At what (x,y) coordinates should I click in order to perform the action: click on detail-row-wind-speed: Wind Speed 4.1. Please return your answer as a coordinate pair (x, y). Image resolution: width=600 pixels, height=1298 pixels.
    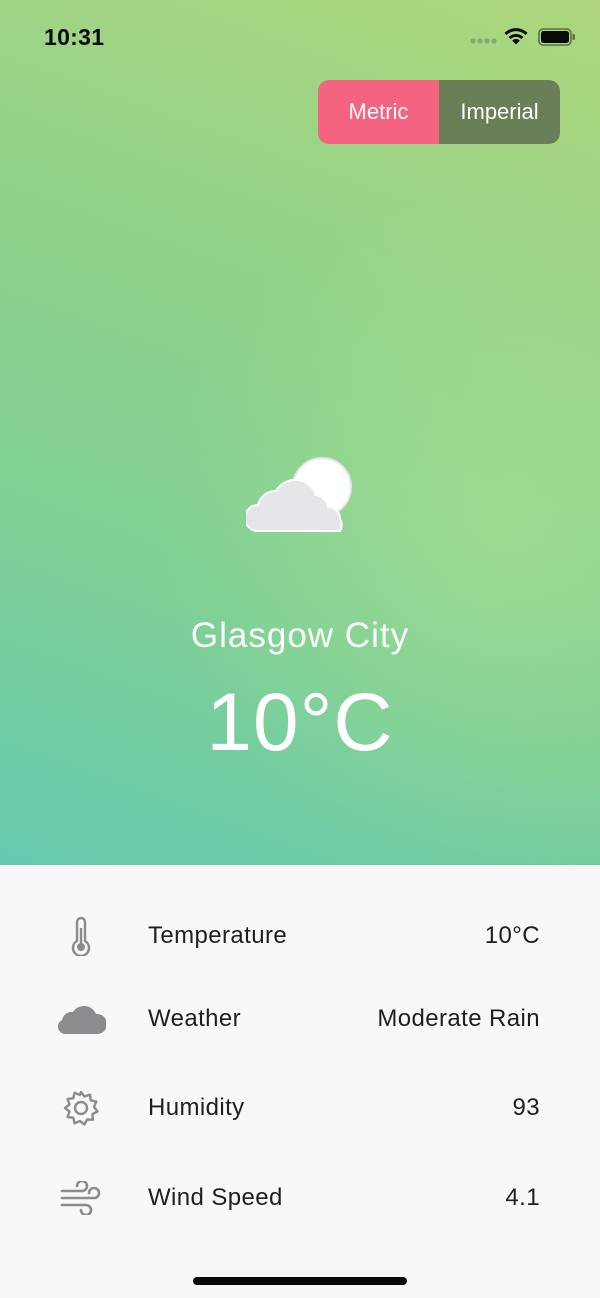
    Looking at the image, I should click on (300, 1198).